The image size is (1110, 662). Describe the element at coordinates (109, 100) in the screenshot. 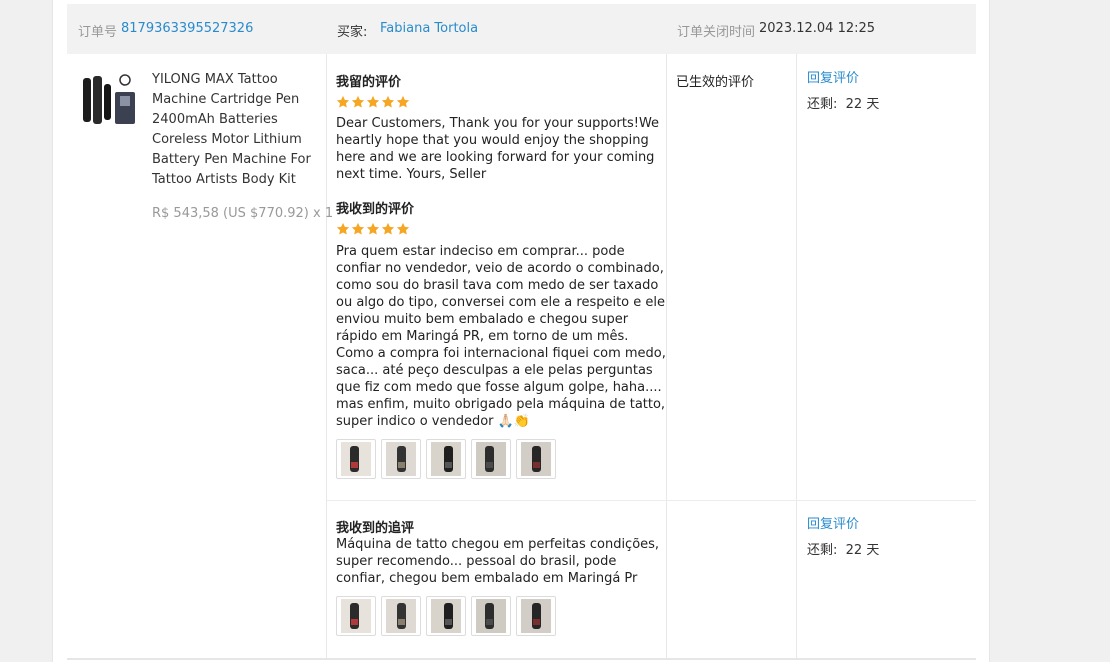

I see `product-thumbnail-image` at that location.